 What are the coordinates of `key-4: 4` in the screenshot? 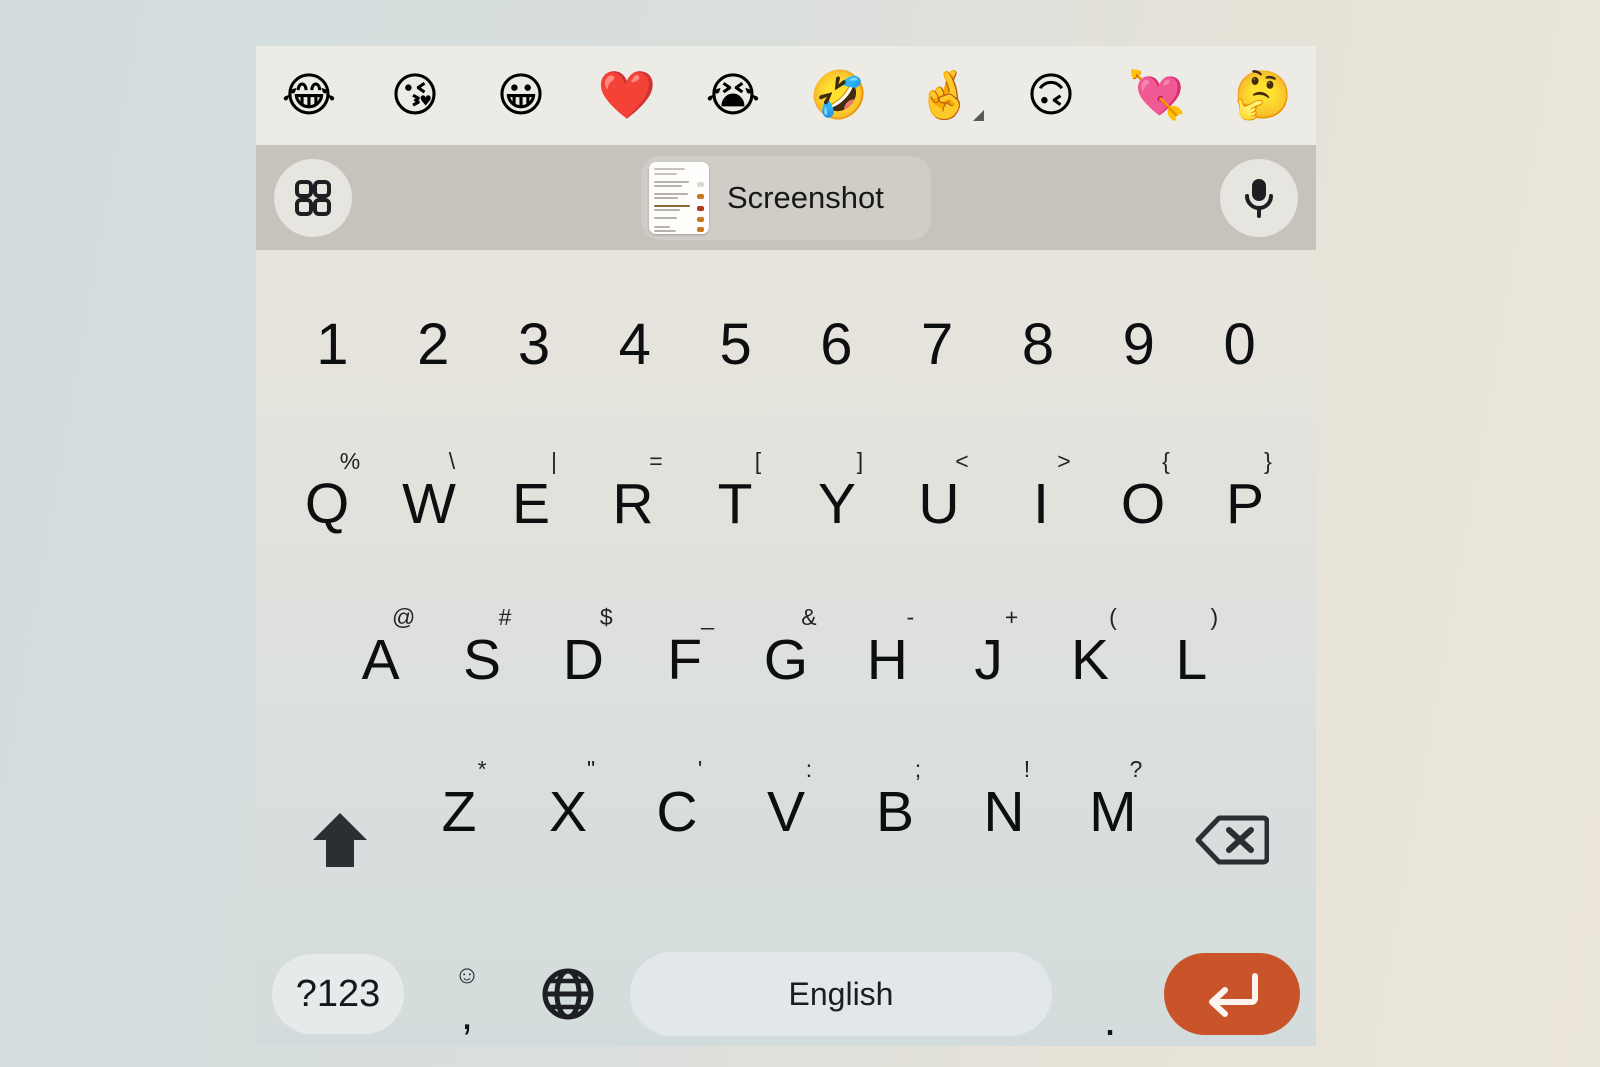 It's located at (634, 376).